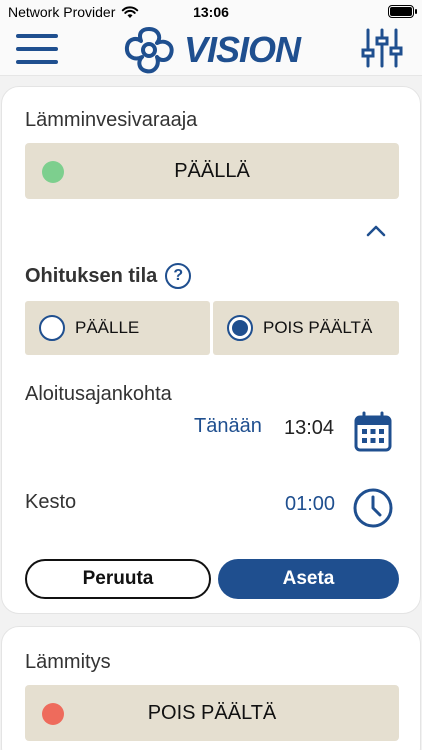 Image resolution: width=422 pixels, height=750 pixels. I want to click on water-heater-status: PÄÄLLÄ, so click(212, 171).